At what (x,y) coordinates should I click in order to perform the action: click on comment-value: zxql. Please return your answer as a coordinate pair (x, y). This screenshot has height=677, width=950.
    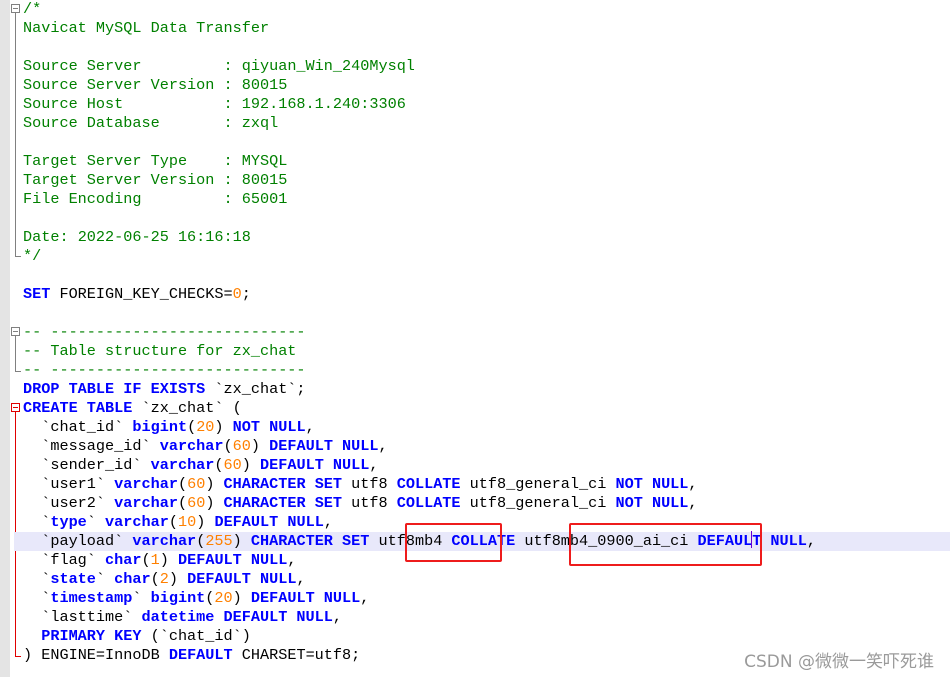
    Looking at the image, I should click on (260, 123).